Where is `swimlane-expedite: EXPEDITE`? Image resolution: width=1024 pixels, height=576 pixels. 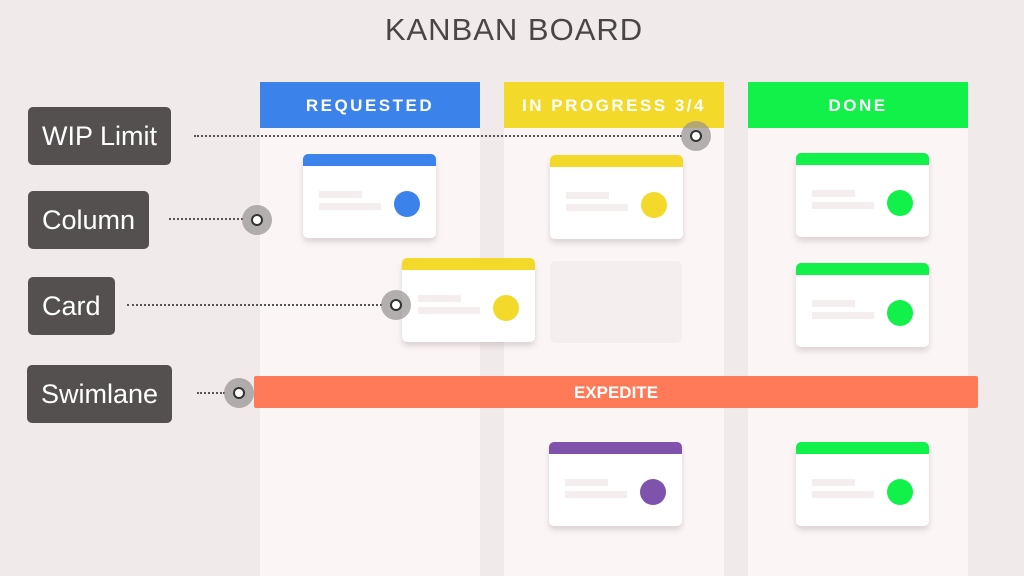
swimlane-expedite: EXPEDITE is located at coordinates (616, 392).